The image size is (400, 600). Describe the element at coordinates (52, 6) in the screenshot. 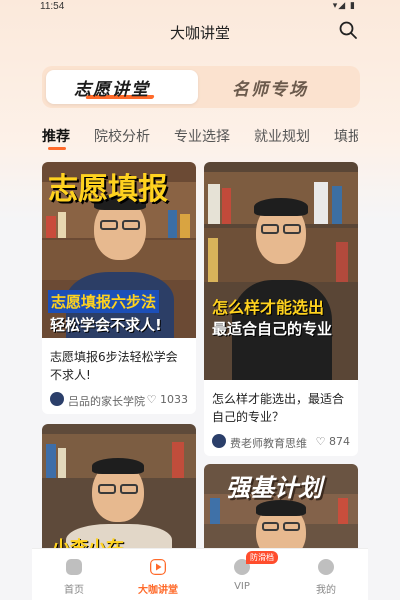

I see `status-time: 11:54` at that location.